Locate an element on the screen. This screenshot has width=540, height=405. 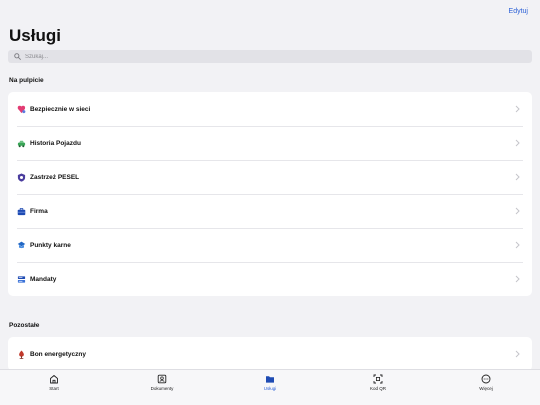
service-item-mandaty: Mandaty is located at coordinates (270, 279).